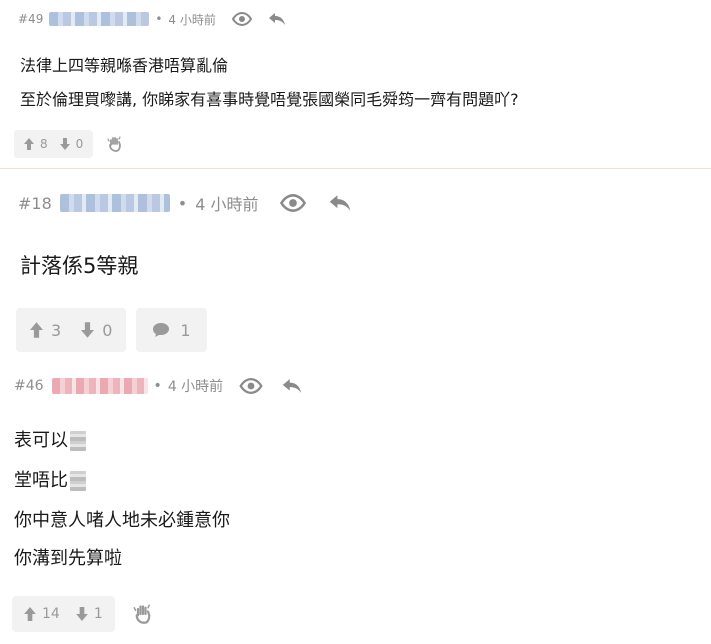  What do you see at coordinates (355, 168) in the screenshot?
I see `post-divider` at bounding box center [355, 168].